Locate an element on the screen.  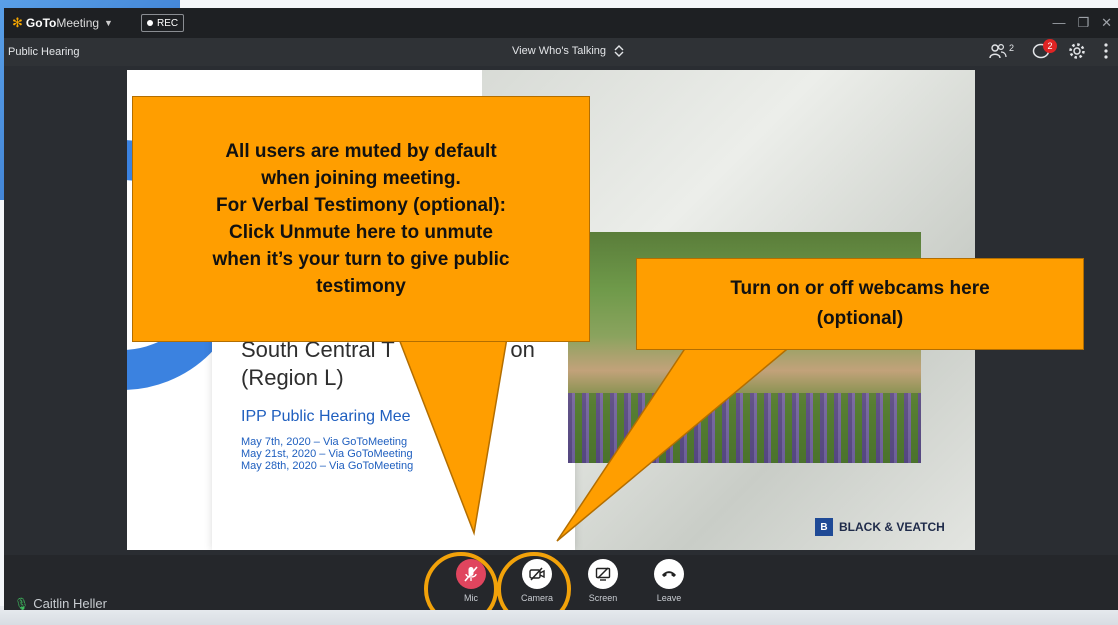
camera-instruction-callout: Turn on or off webcams here (optional) is located at coordinates (860, 304).